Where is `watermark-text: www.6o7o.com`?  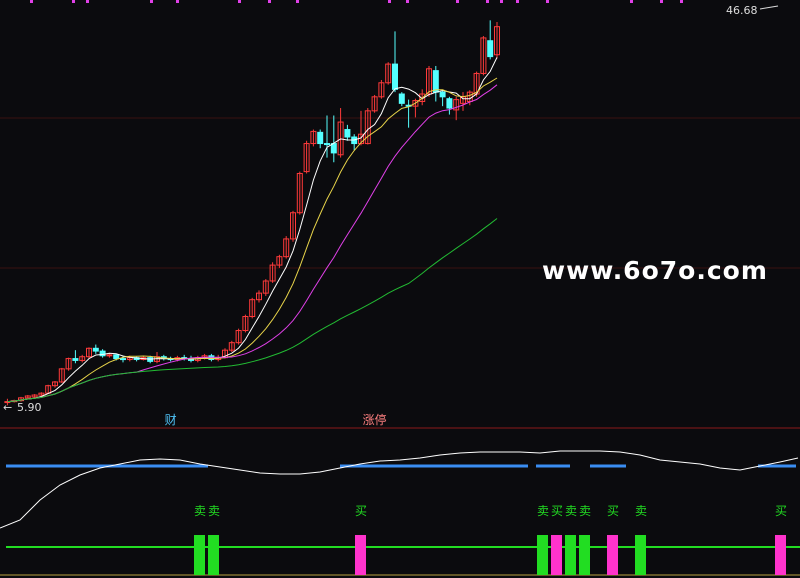 watermark-text: www.6o7o.com is located at coordinates (655, 270).